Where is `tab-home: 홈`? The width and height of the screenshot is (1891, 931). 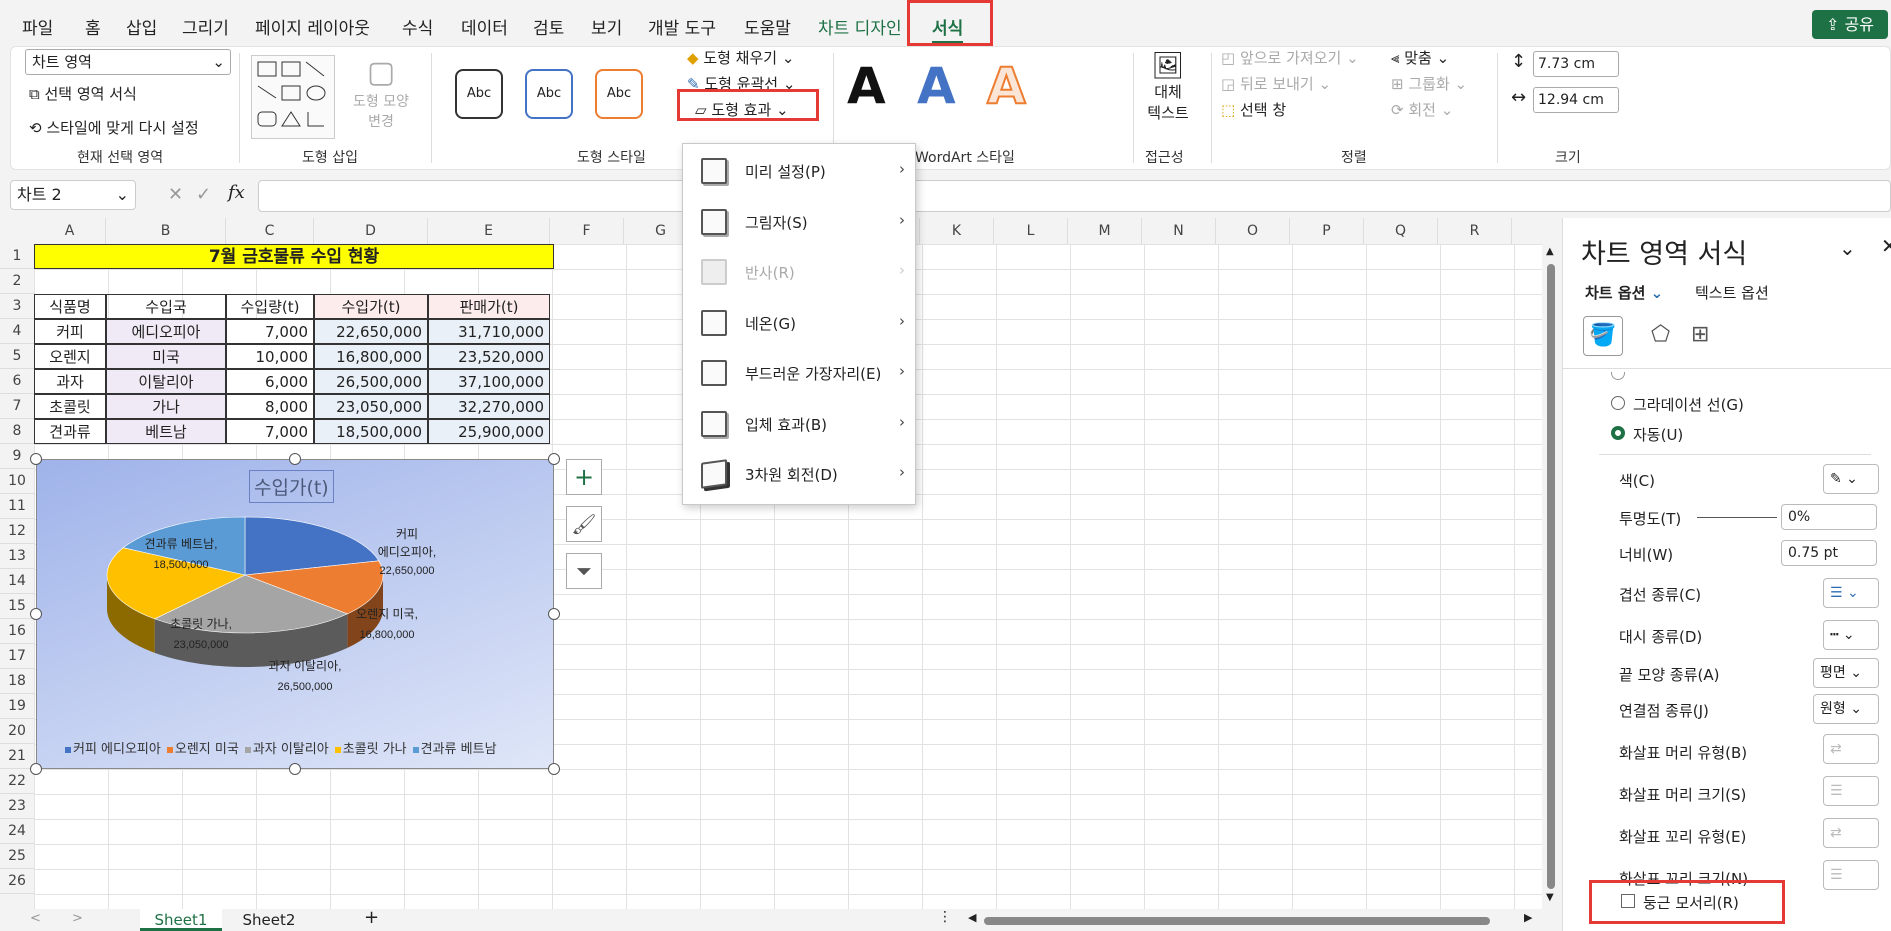 tab-home: 홈 is located at coordinates (93, 26).